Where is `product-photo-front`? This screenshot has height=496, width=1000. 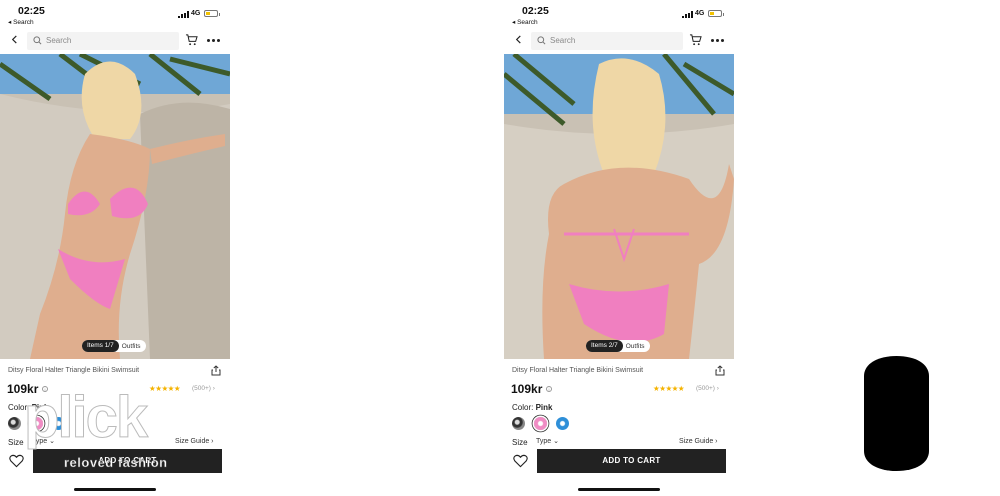
product-photo-front is located at coordinates (115, 206).